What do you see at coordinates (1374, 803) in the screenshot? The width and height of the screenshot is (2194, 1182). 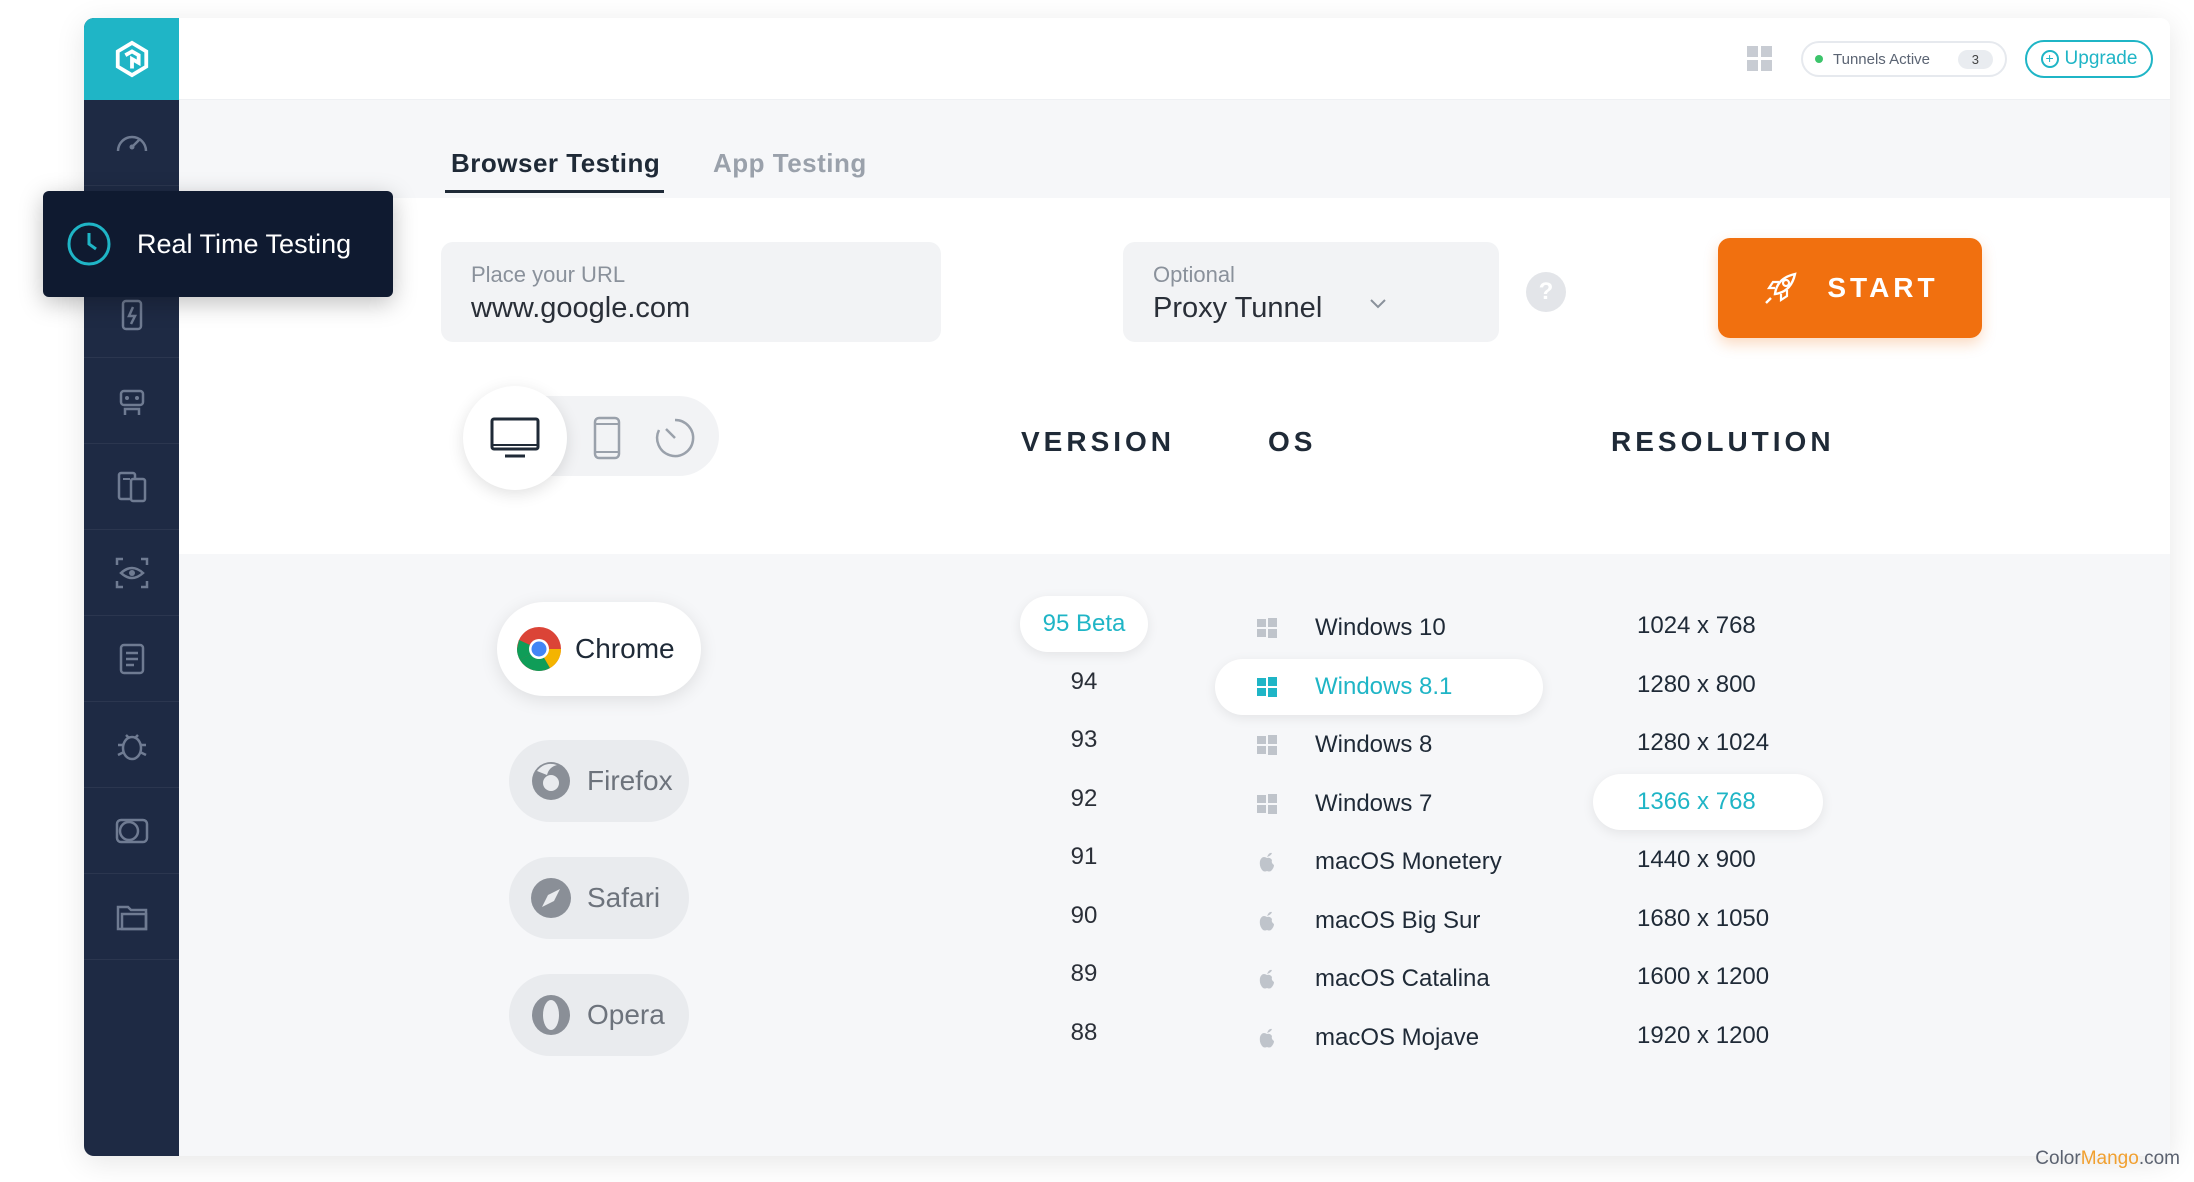 I see `os-label: Windows 7` at bounding box center [1374, 803].